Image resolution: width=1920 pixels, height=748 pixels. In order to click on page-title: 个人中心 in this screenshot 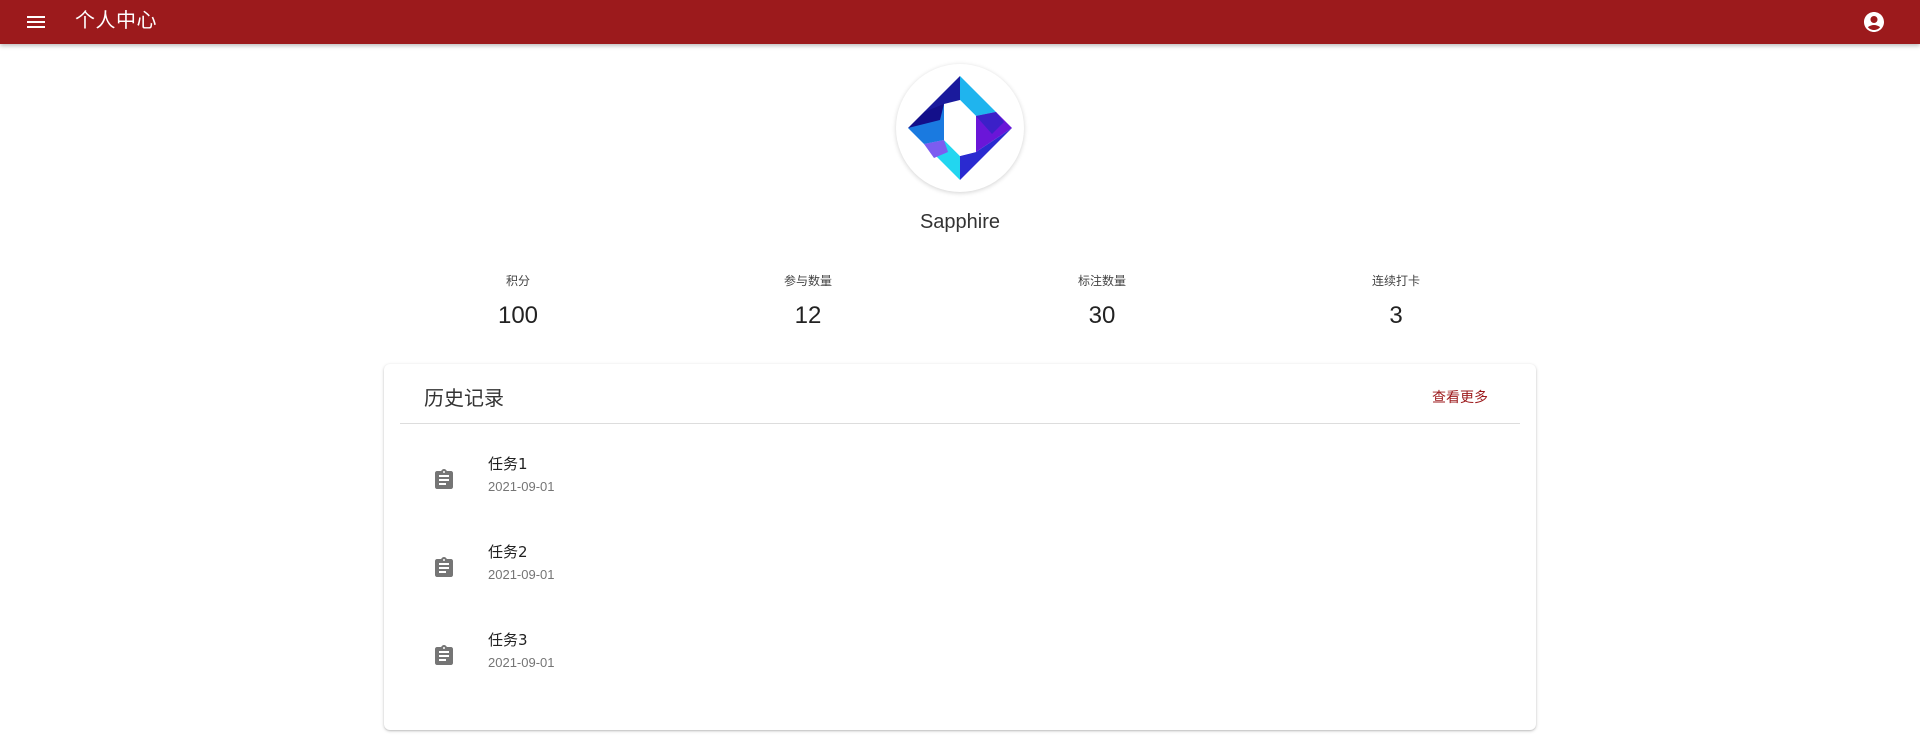, I will do `click(116, 20)`.